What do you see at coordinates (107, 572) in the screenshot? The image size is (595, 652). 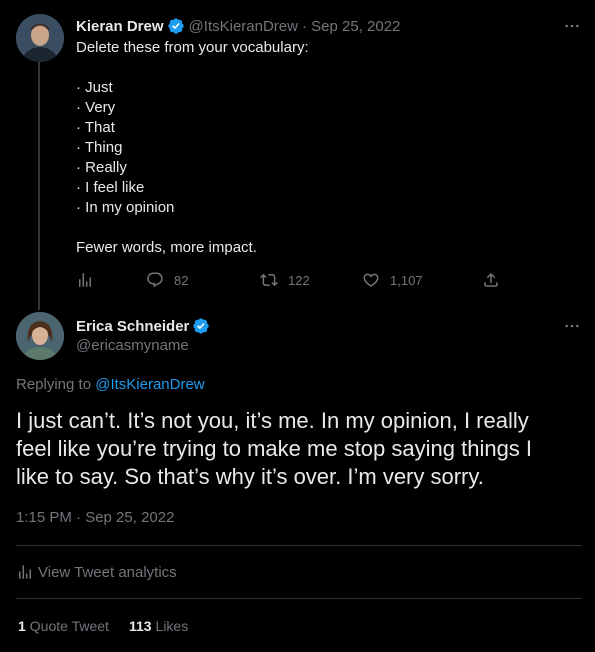 I see `analytics-label: View Tweet analytics` at bounding box center [107, 572].